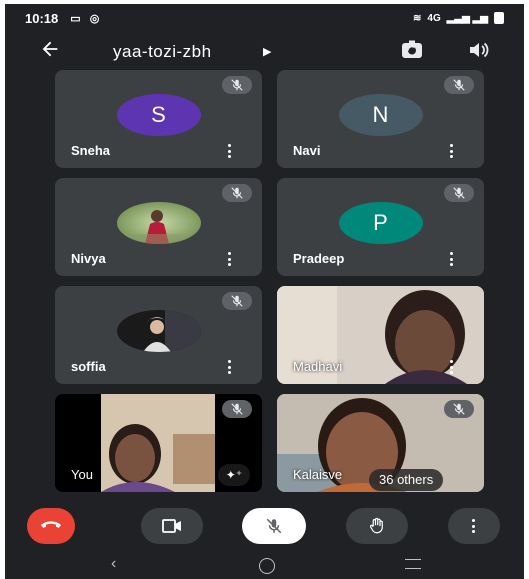 This screenshot has width=529, height=579. Describe the element at coordinates (267, 566) in the screenshot. I see `home-nav-icon` at that location.